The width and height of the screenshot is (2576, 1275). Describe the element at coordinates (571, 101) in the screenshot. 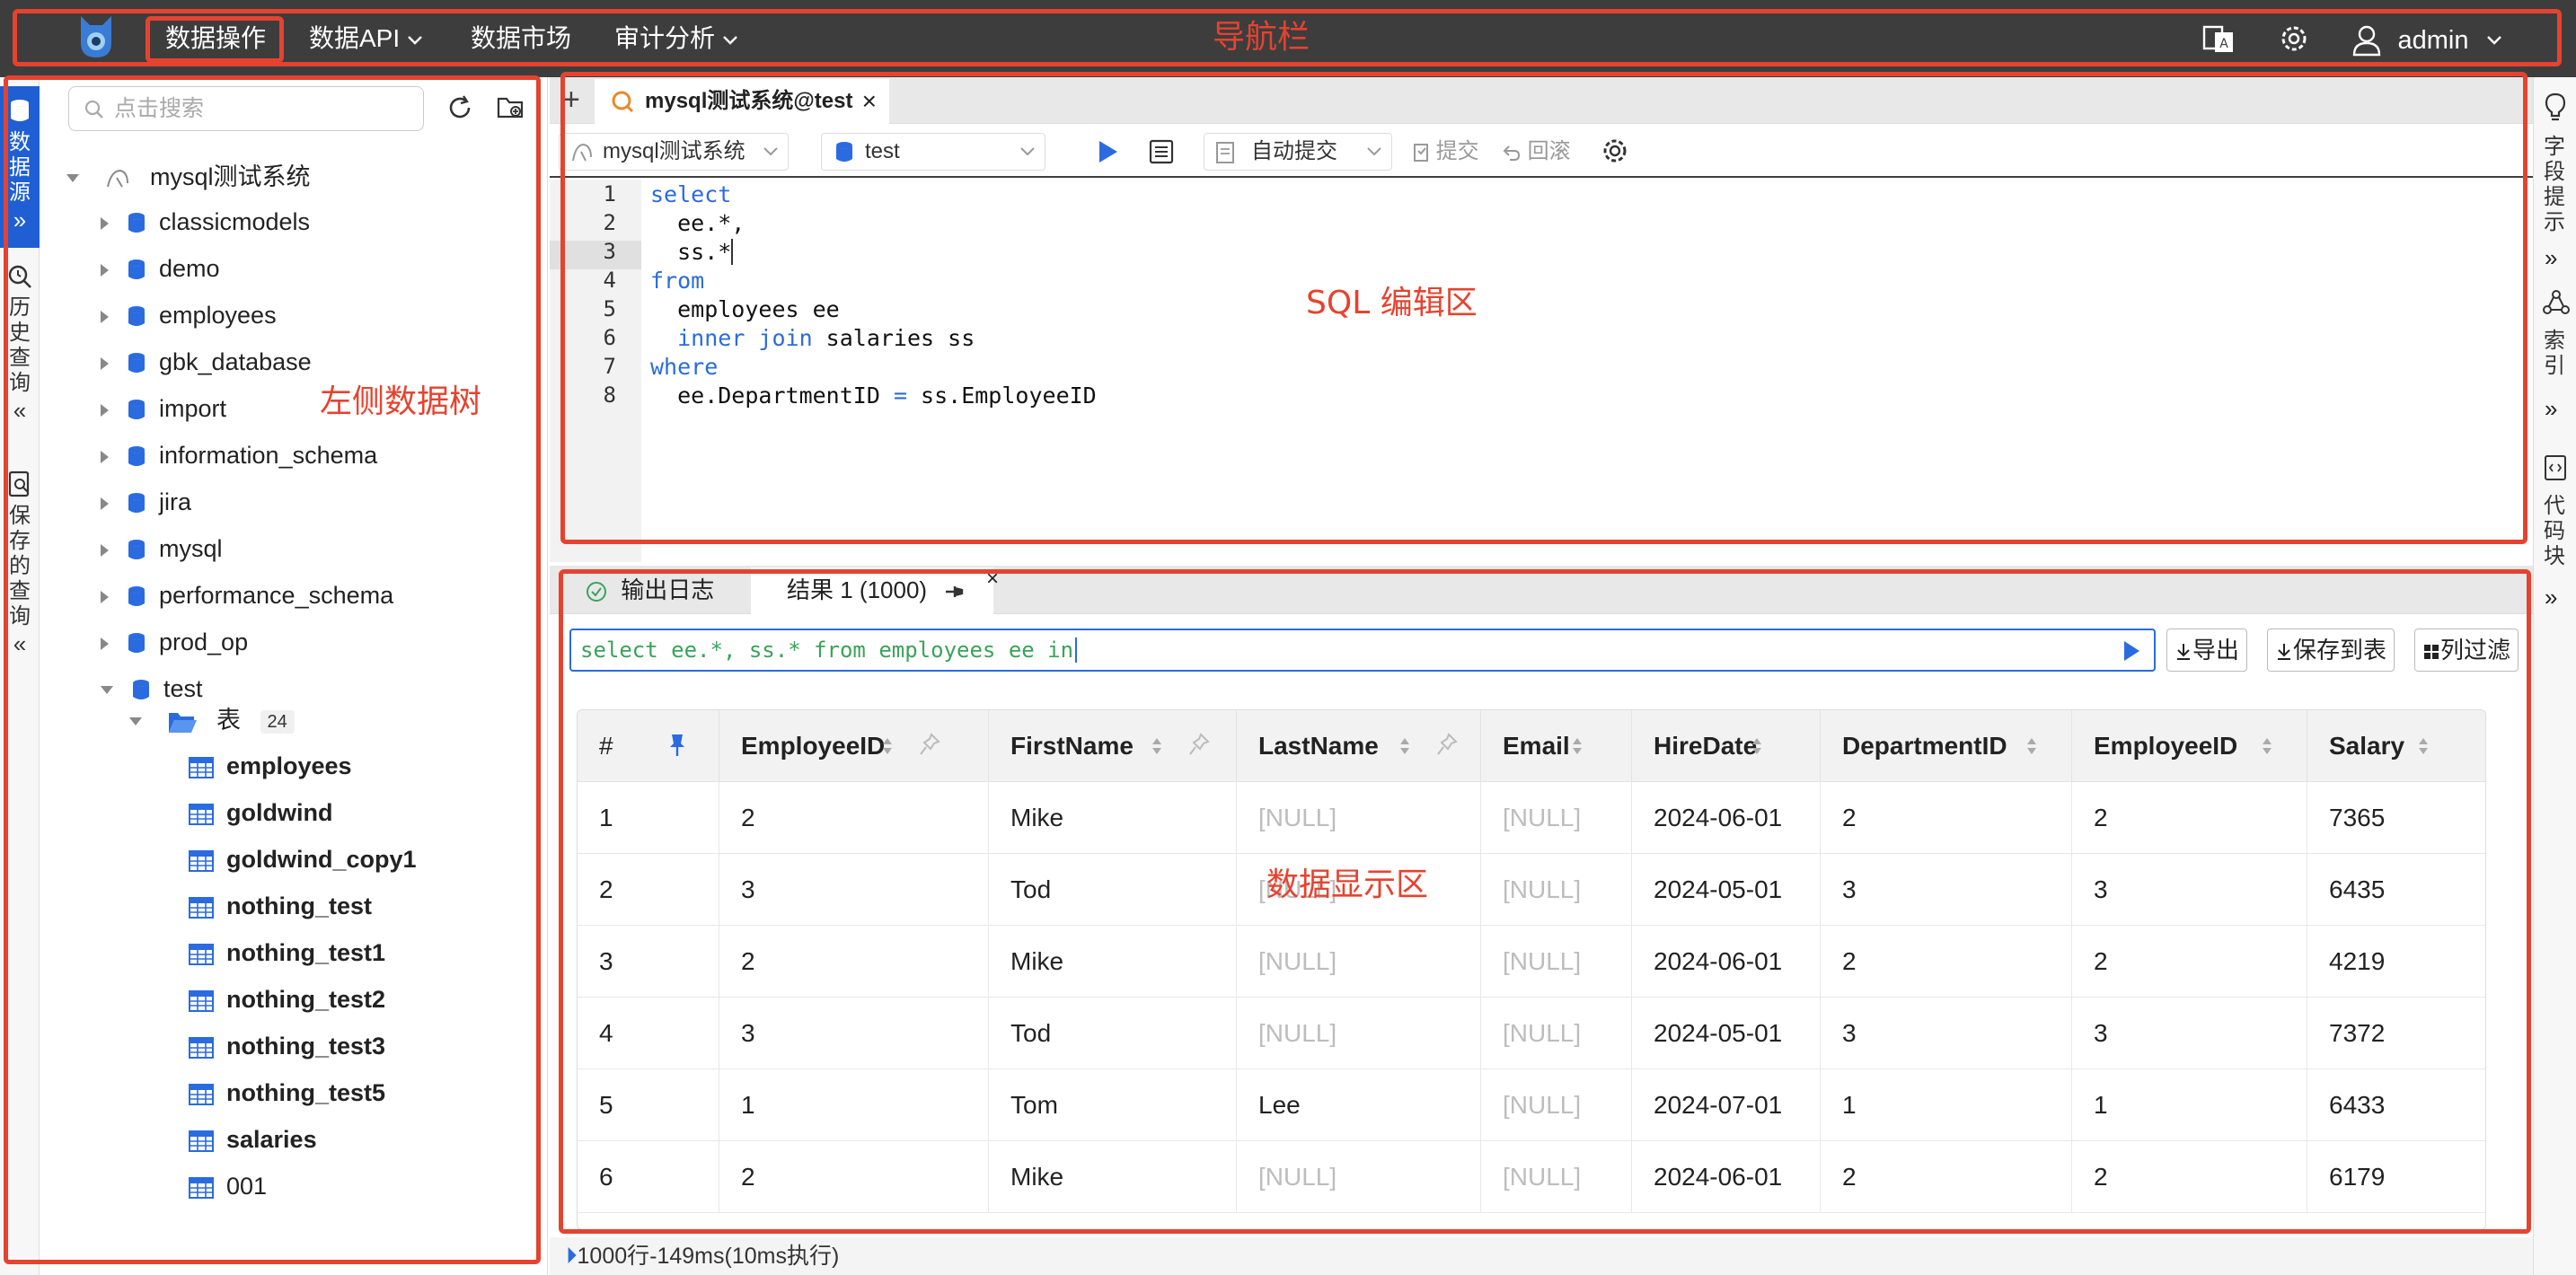

I see `new-tab-button: +` at that location.